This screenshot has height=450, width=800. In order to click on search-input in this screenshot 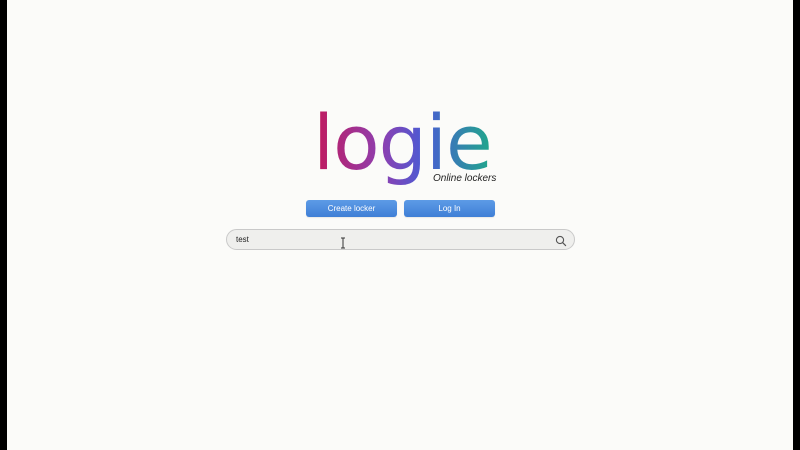, I will do `click(386, 239)`.